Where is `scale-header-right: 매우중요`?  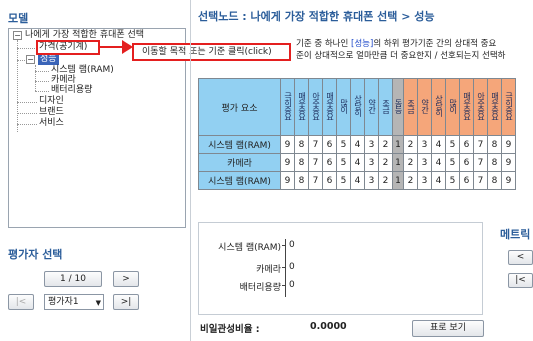
scale-header-right: 매우중요 is located at coordinates (466, 107).